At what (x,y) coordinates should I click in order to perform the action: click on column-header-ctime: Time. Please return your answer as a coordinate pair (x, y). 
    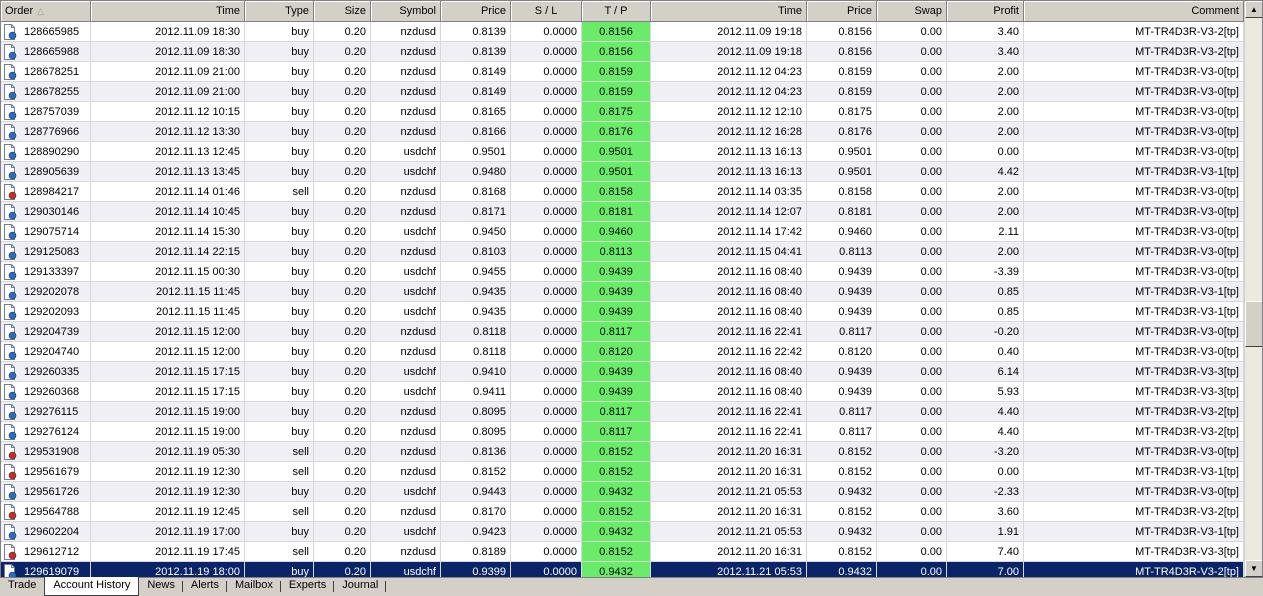
    Looking at the image, I should click on (729, 11).